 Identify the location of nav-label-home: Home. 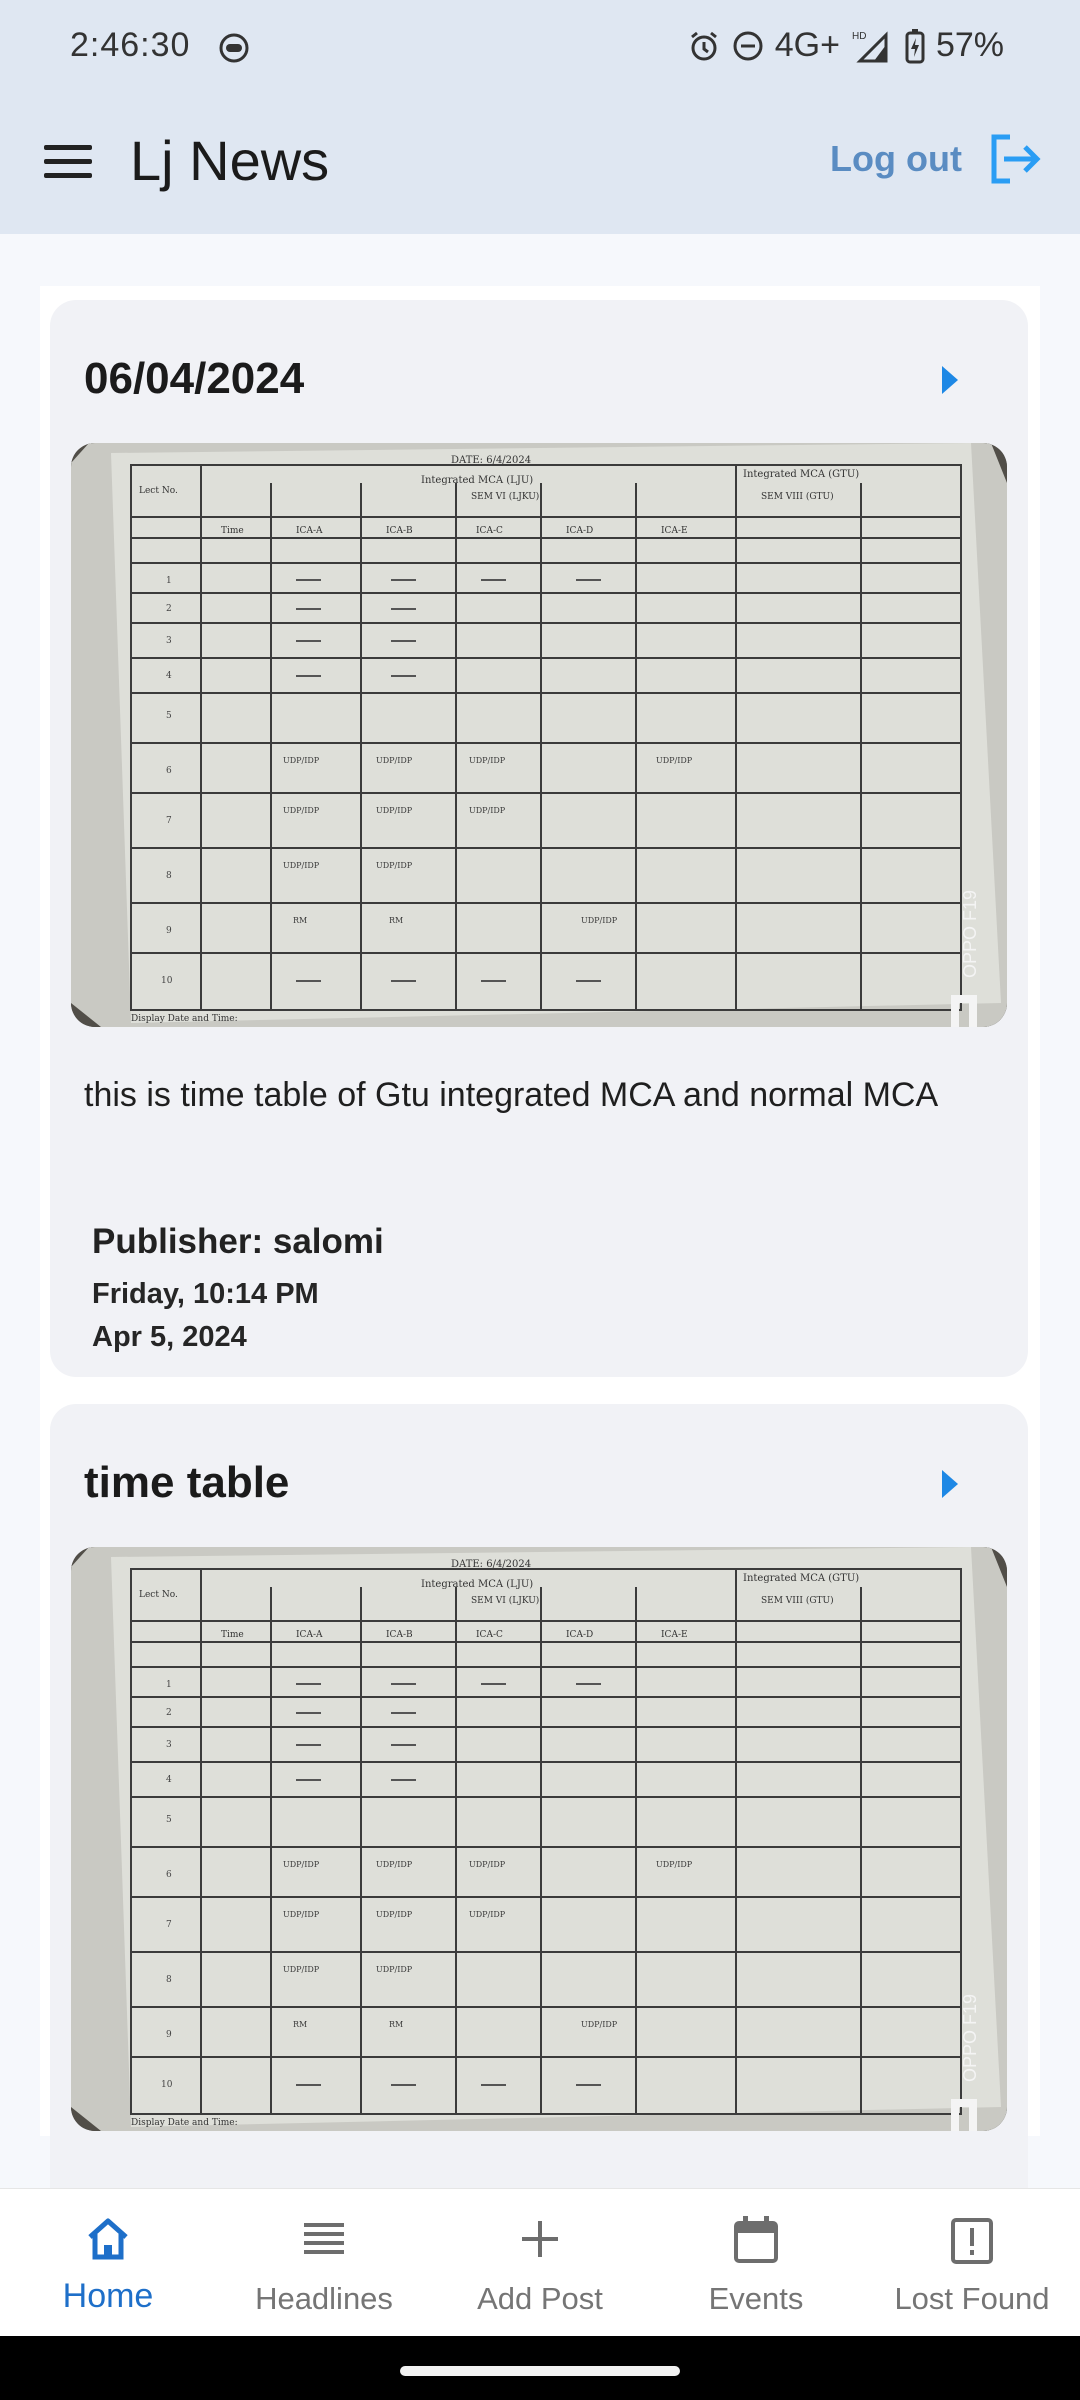
(108, 2296).